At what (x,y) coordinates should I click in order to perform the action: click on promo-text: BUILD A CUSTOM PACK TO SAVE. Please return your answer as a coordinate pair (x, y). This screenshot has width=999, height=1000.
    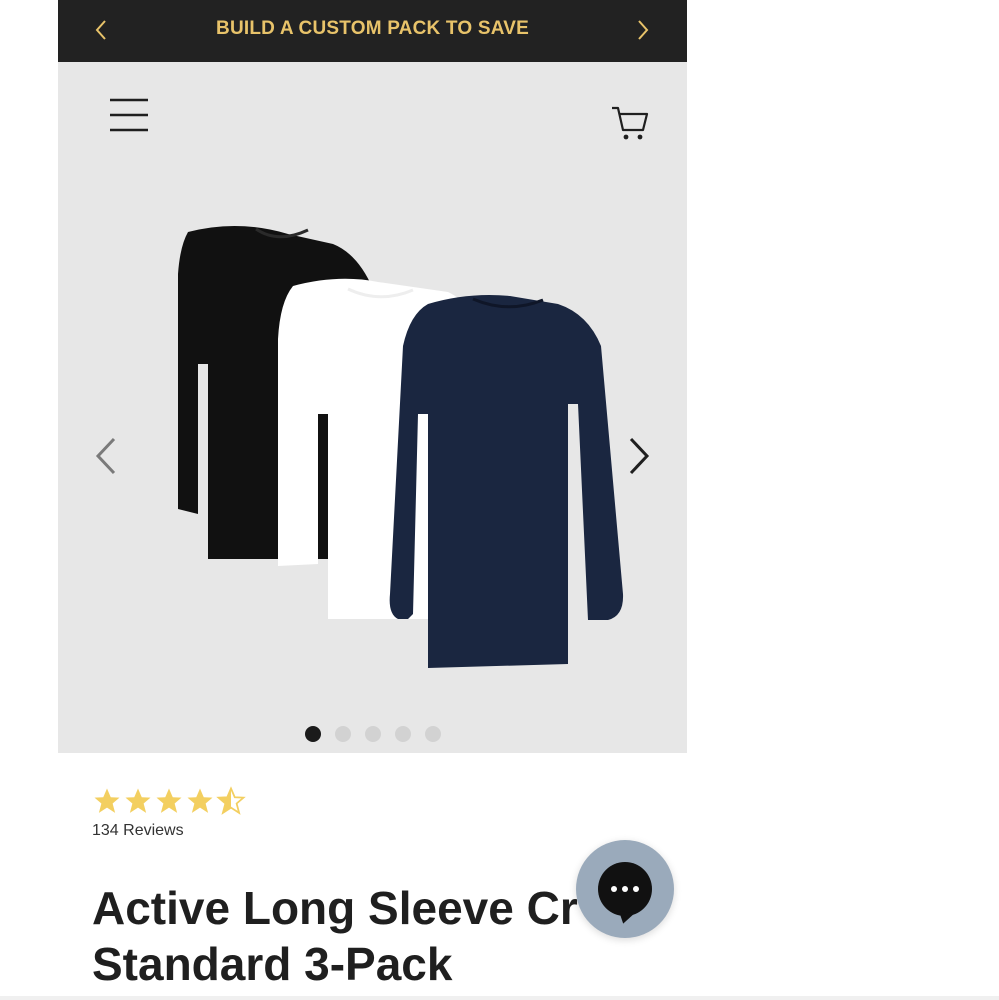
    Looking at the image, I should click on (372, 29).